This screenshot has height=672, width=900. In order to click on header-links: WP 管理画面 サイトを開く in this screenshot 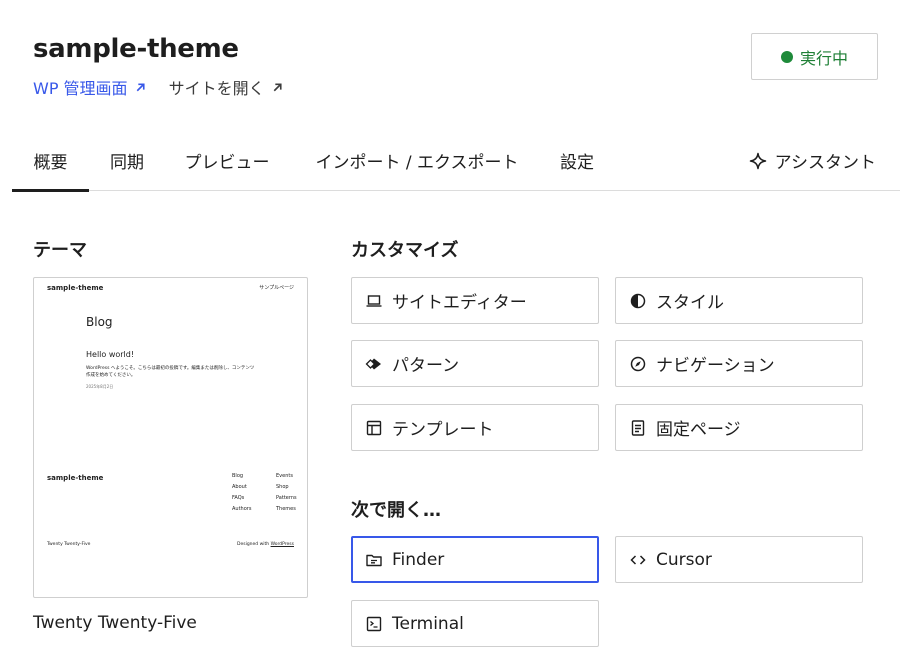, I will do `click(158, 87)`.